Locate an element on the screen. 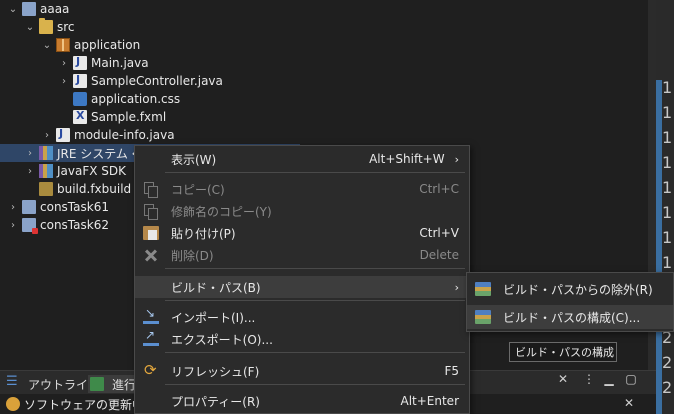 The height and width of the screenshot is (414, 674). menu-item-copy-qualified-name: 修飾名のコピー(Y) is located at coordinates (302, 211).